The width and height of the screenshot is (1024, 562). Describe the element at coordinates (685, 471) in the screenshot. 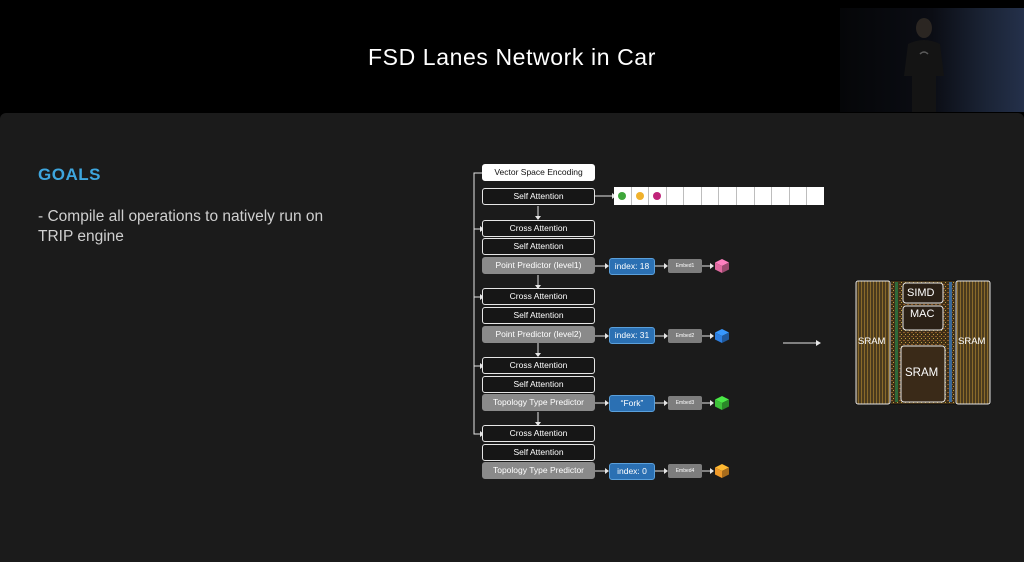

I see `embed-box: Embed4` at that location.